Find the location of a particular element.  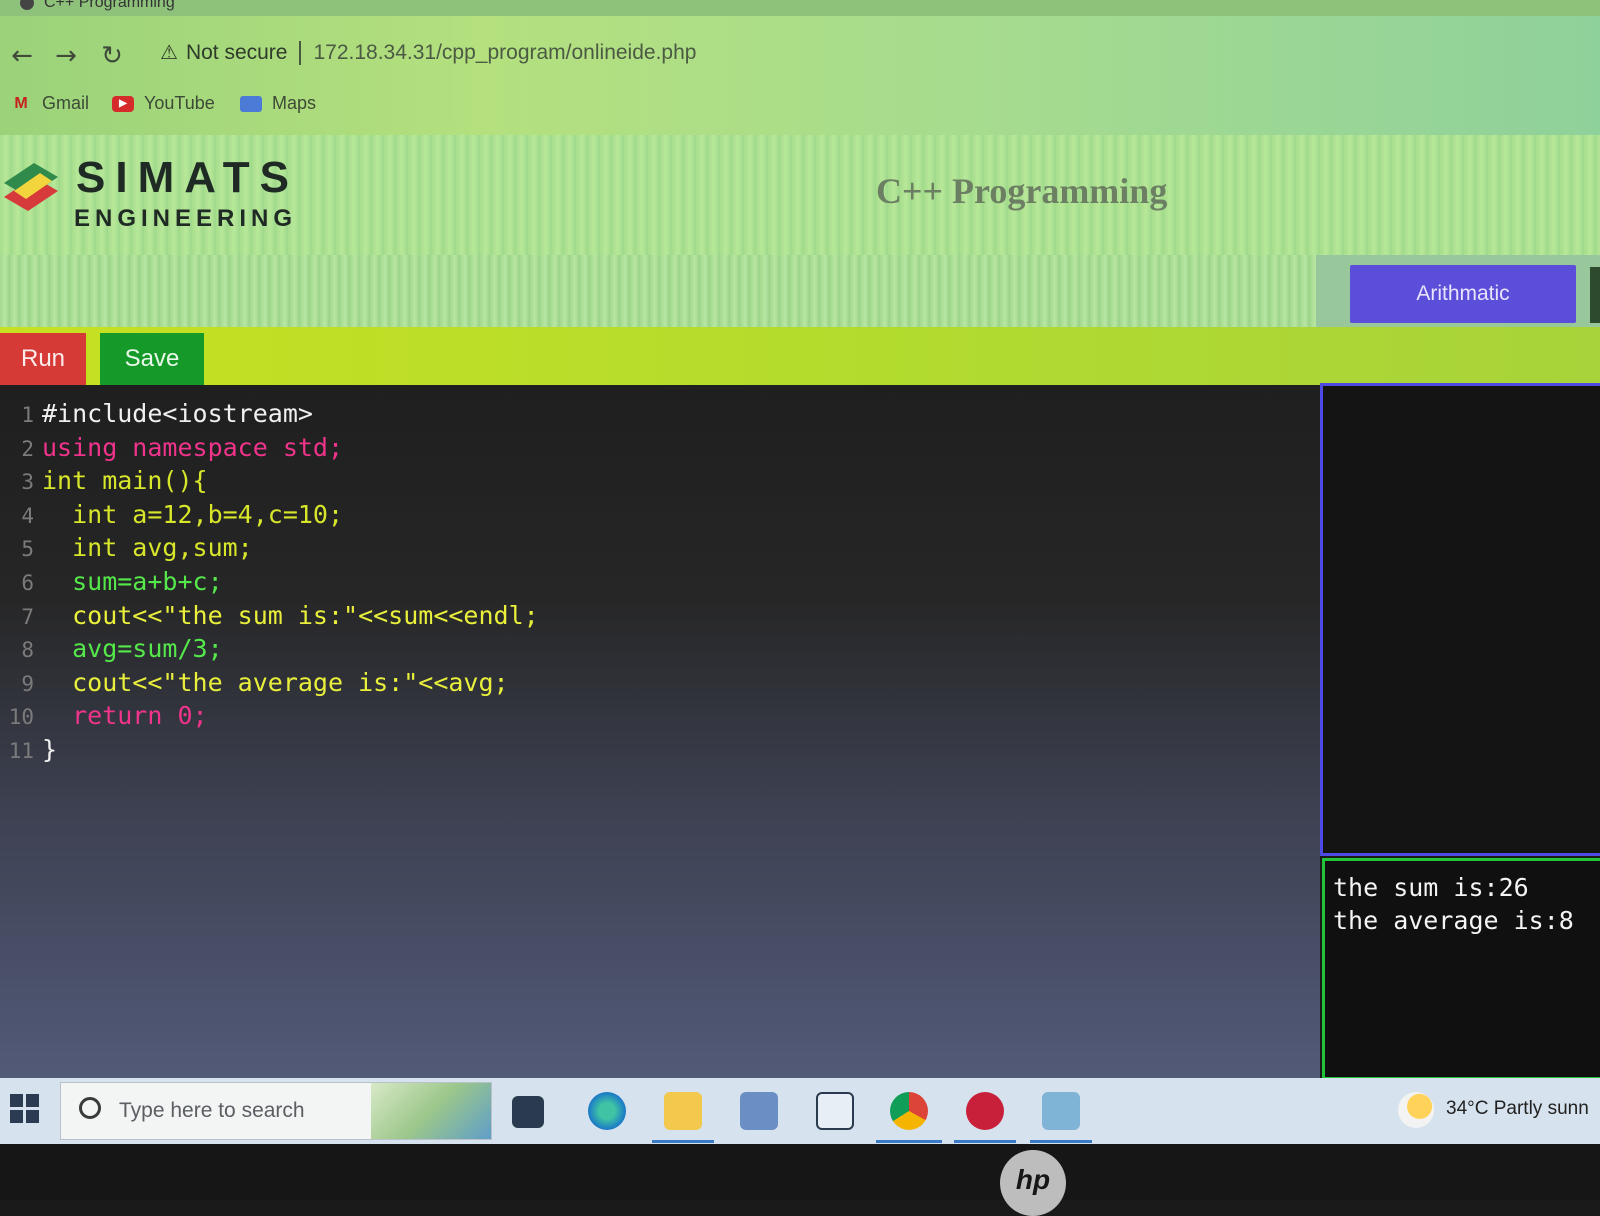

code-text: #include<iostream> is located at coordinates (177, 413).